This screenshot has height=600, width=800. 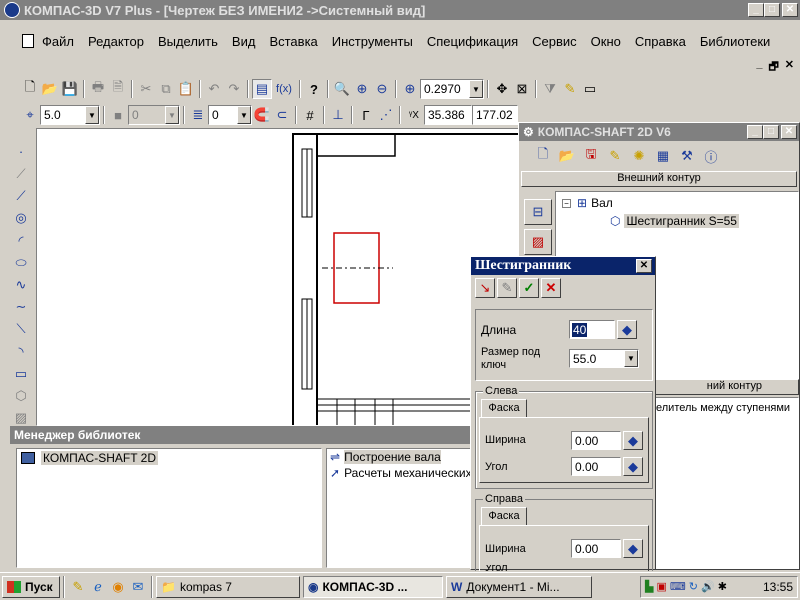 What do you see at coordinates (169, 458) in the screenshot?
I see `library-item: КОМПАС-SHAFT 2D` at bounding box center [169, 458].